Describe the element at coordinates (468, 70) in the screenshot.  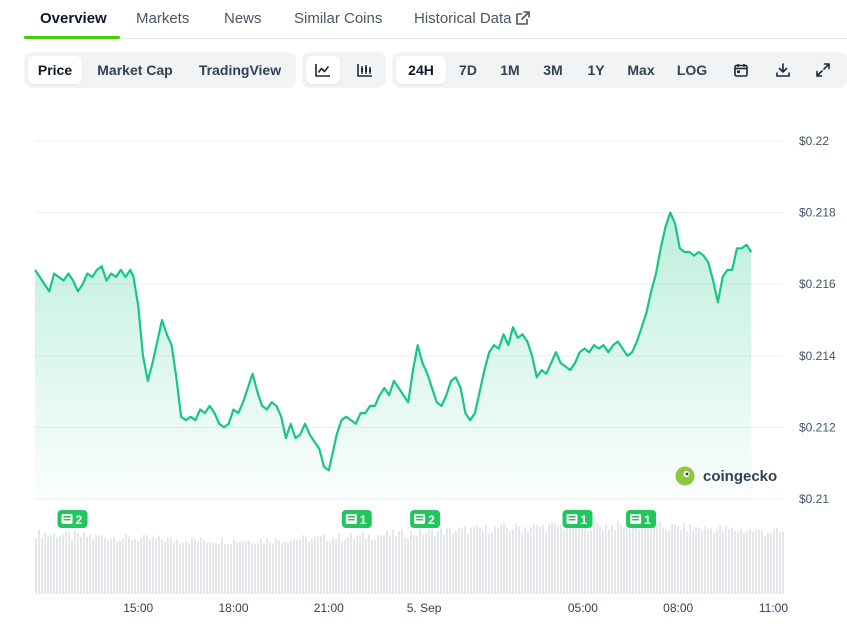
I see `range-7d: 7D` at that location.